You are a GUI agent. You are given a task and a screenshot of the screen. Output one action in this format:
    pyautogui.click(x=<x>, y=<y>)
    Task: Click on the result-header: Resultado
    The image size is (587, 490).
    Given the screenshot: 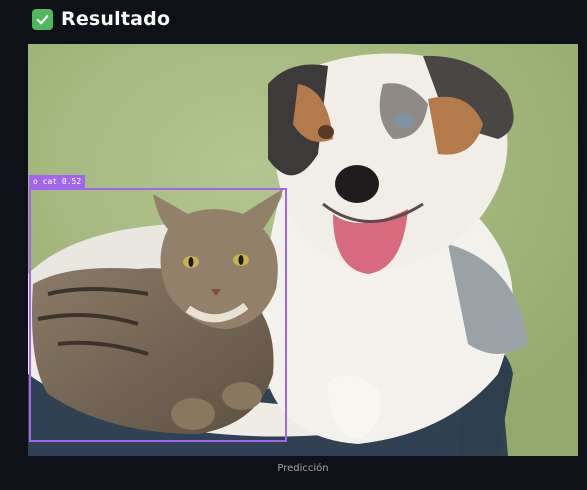 What is the action you would take?
    pyautogui.click(x=101, y=19)
    